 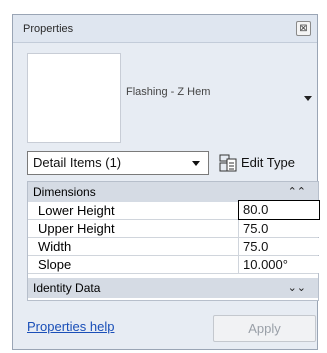 What do you see at coordinates (76, 228) in the screenshot?
I see `property-name: Upper Height` at bounding box center [76, 228].